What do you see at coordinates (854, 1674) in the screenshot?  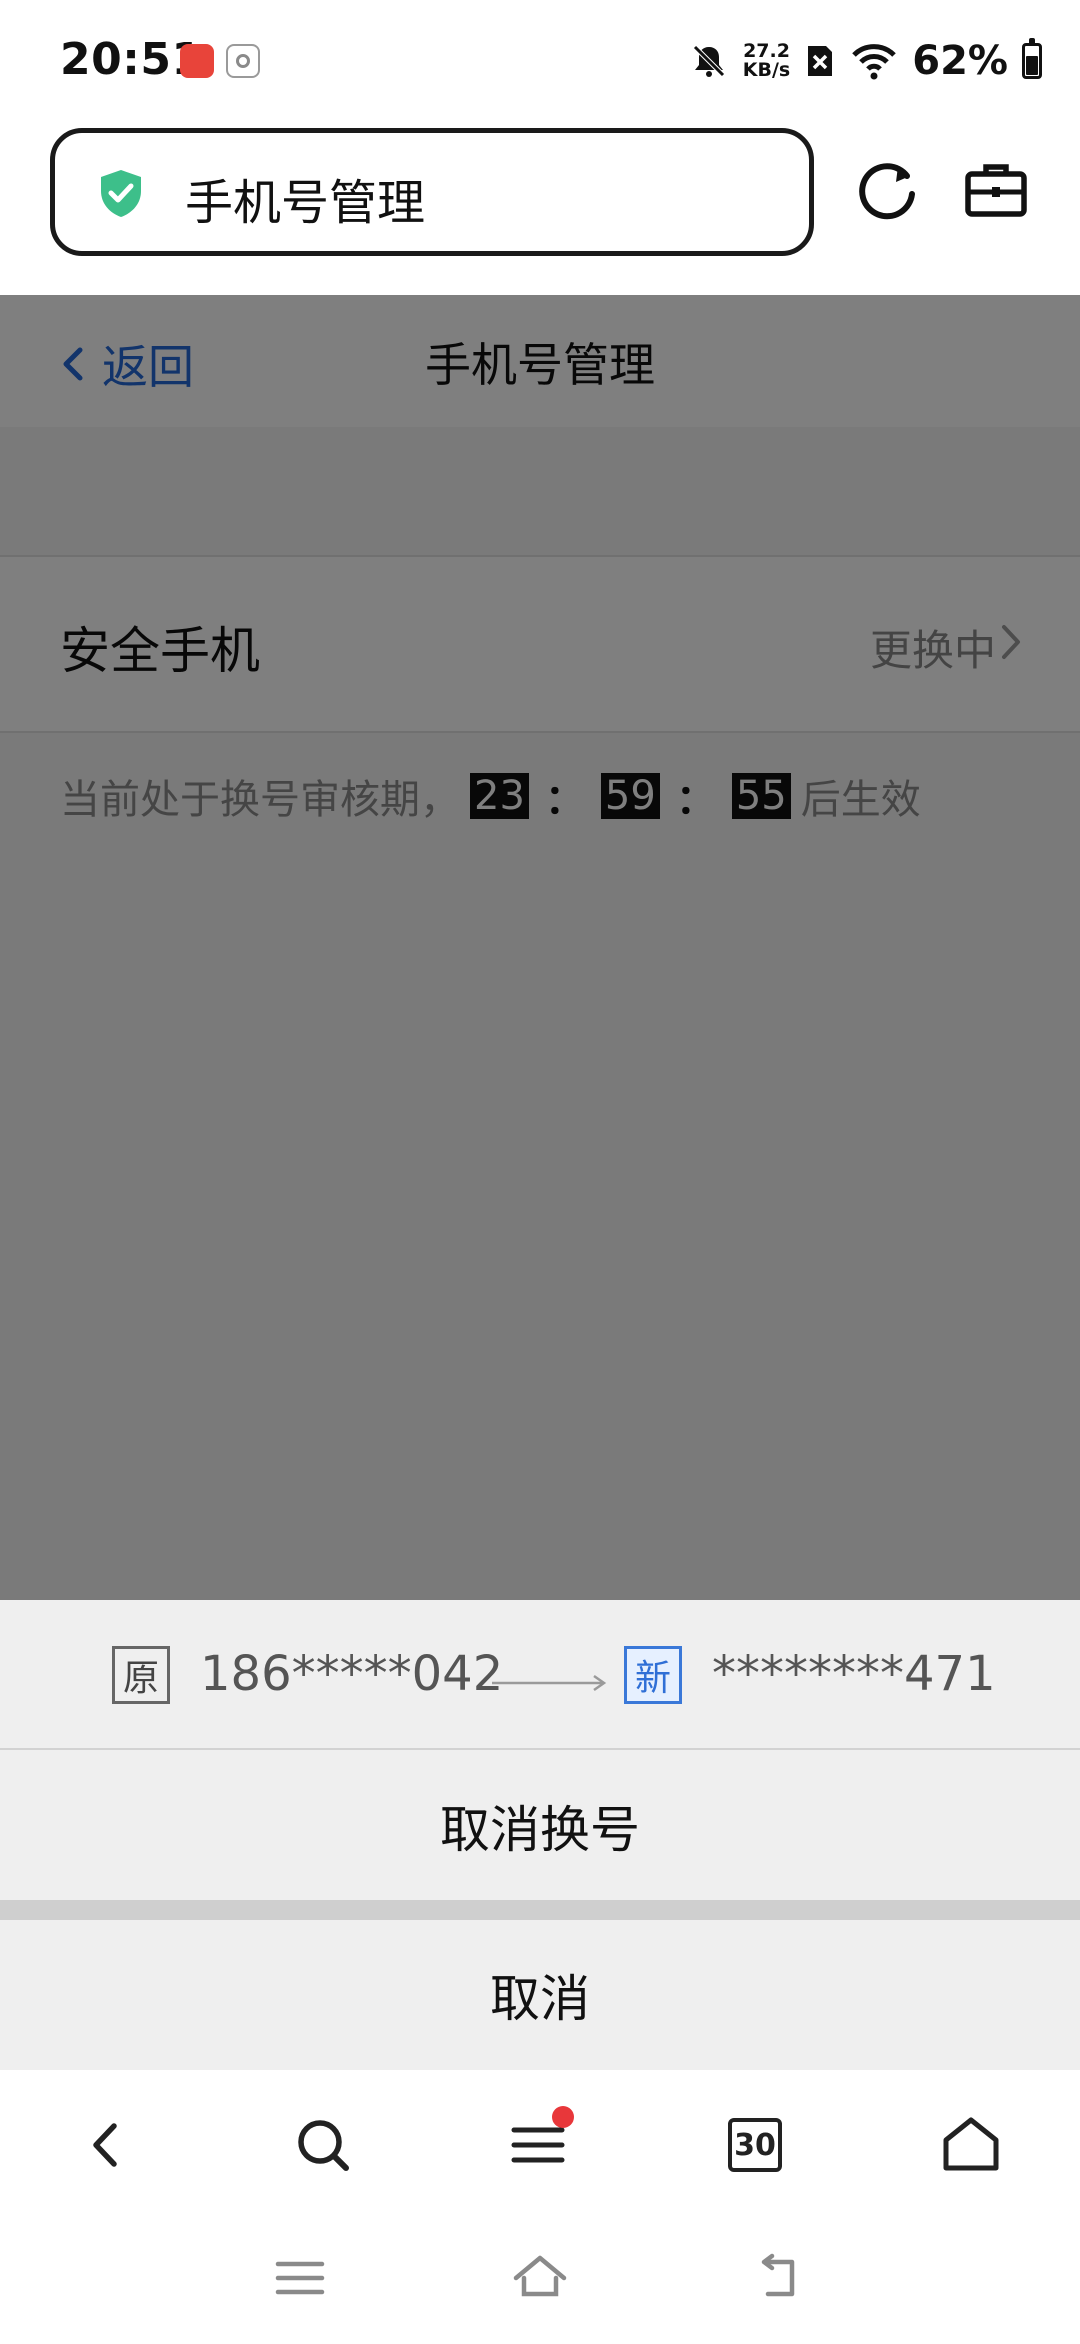 I see `new-number: ********471` at bounding box center [854, 1674].